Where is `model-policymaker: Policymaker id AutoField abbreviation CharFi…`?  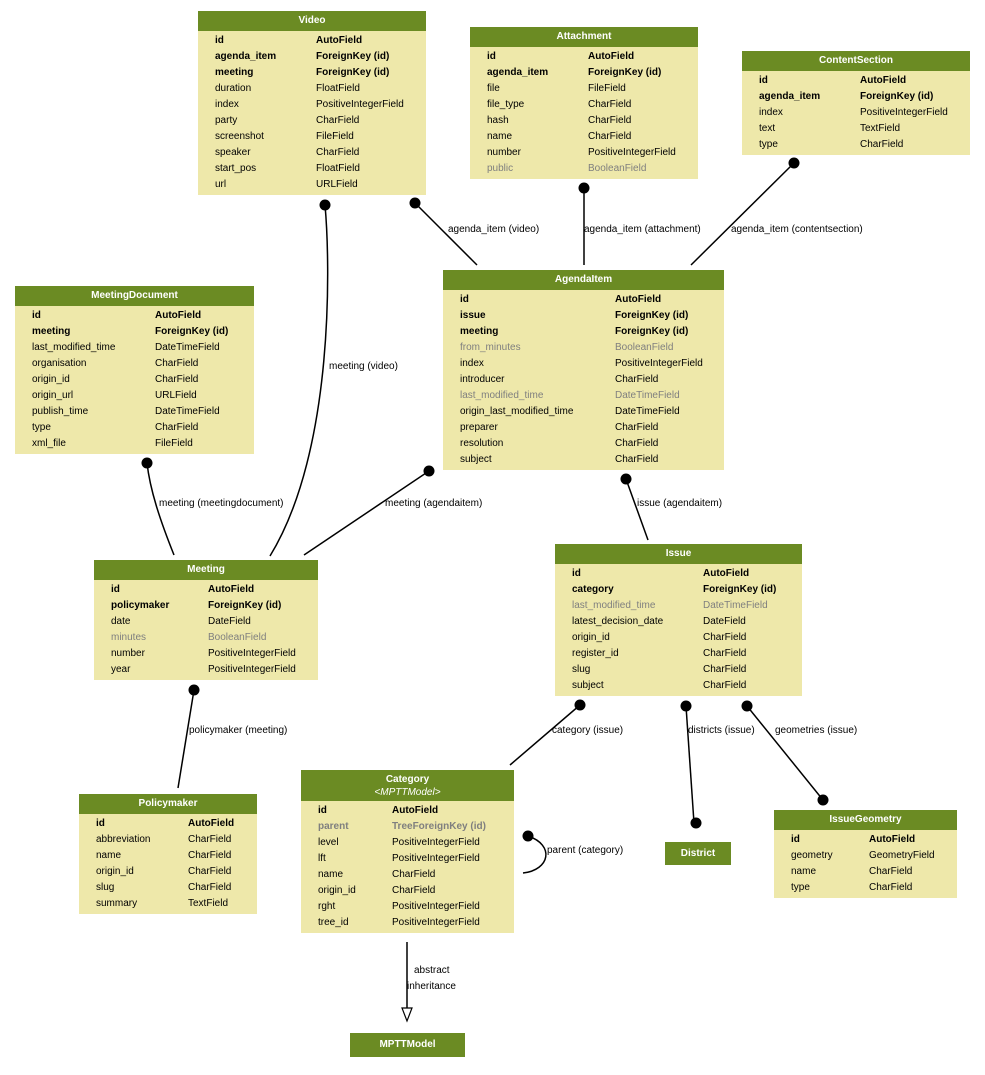
model-policymaker: Policymaker id AutoField abbreviation CharFi… is located at coordinates (168, 854).